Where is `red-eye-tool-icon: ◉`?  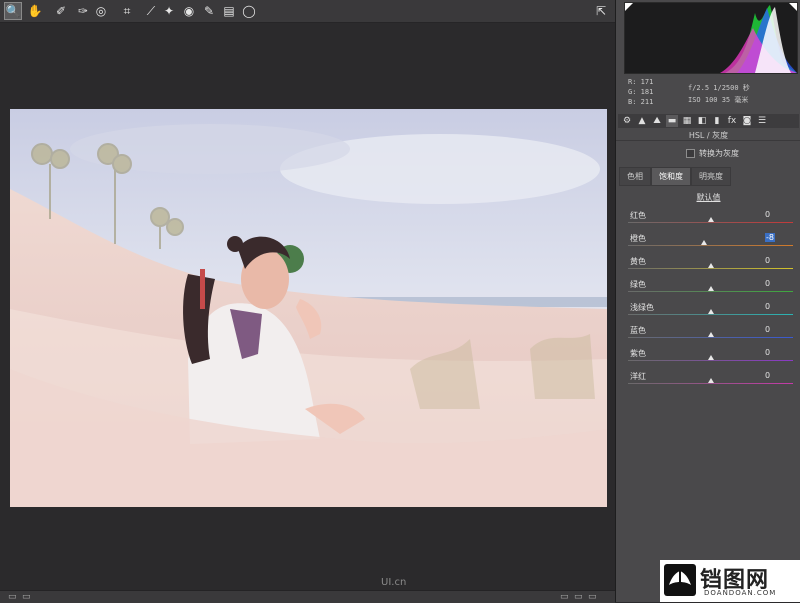 red-eye-tool-icon: ◉ is located at coordinates (189, 11).